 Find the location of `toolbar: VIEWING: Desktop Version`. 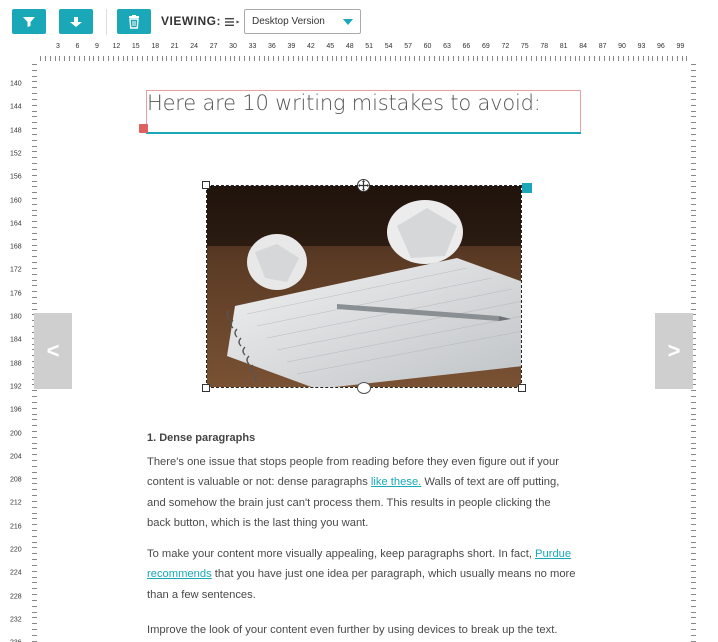

toolbar: VIEWING: Desktop Version is located at coordinates (359, 21).